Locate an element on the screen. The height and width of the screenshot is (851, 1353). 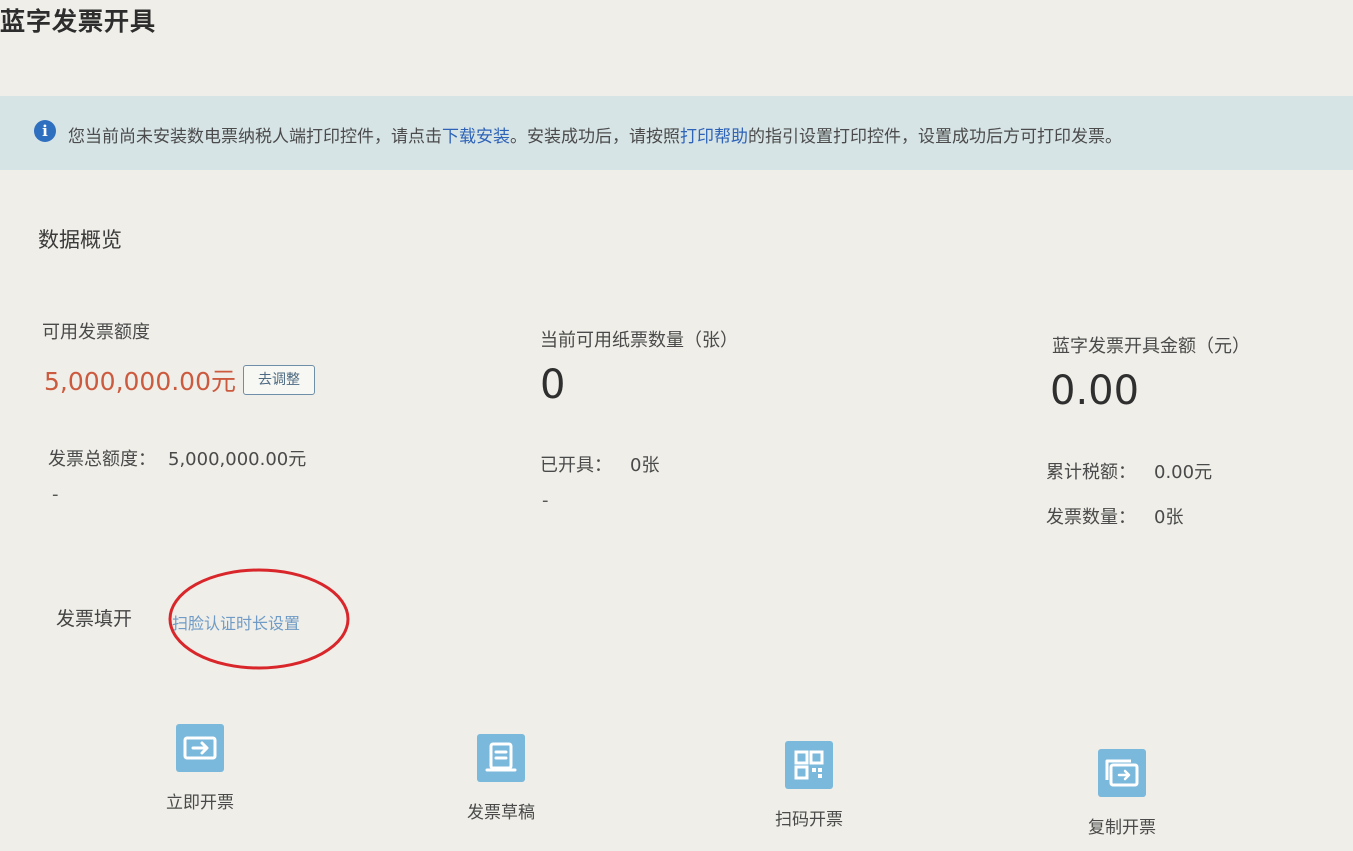
invoice-issue-icon is located at coordinates (200, 748).